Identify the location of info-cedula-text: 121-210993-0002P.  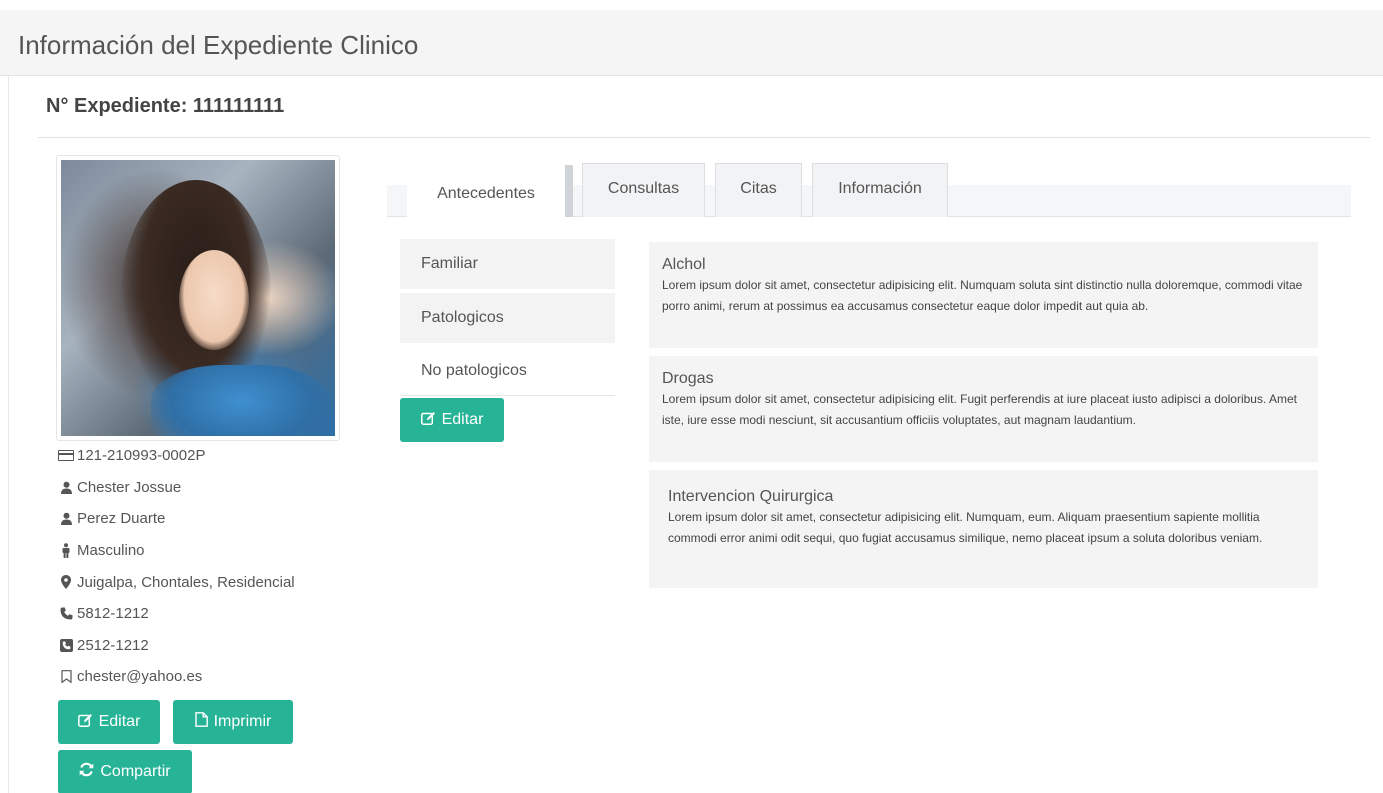
(141, 456).